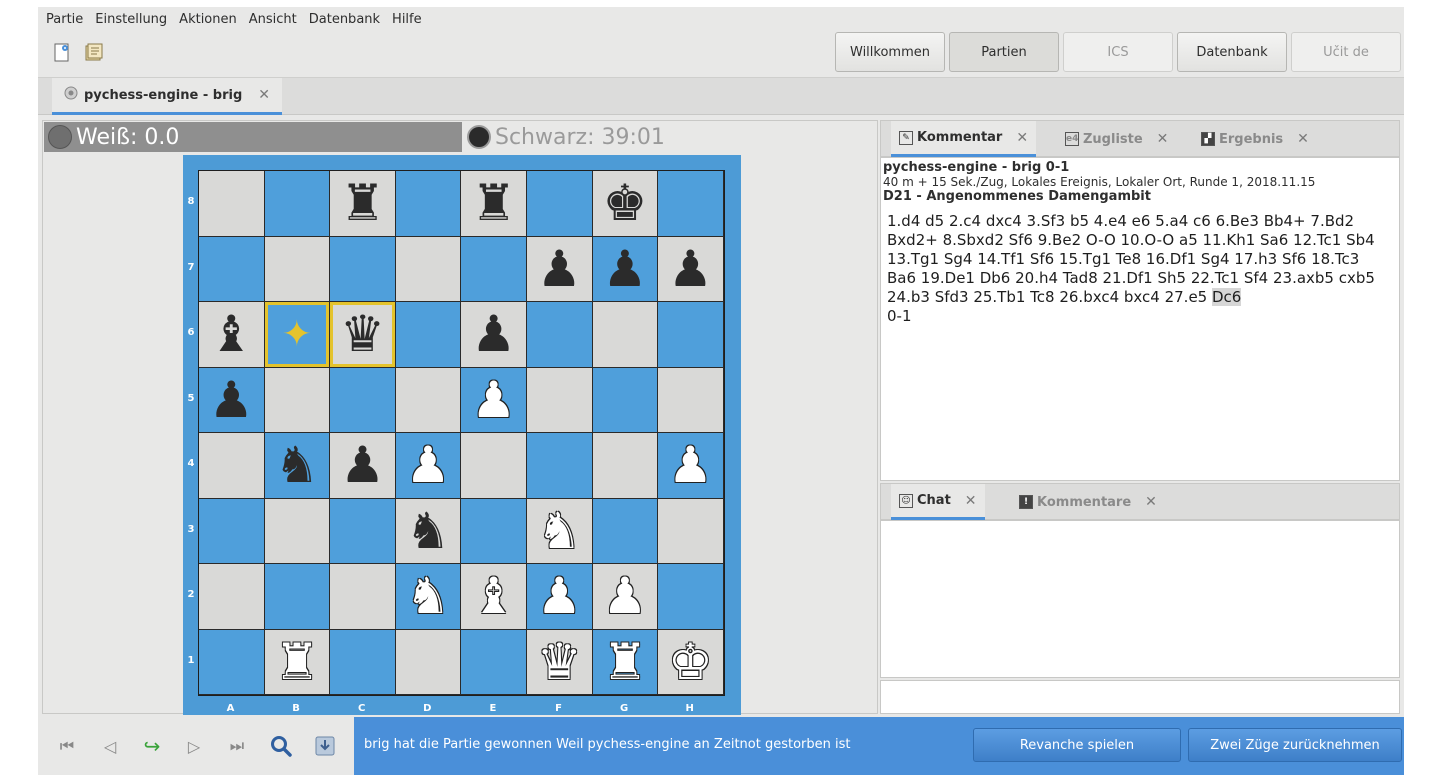 The image size is (1442, 783). What do you see at coordinates (407, 19) in the screenshot?
I see `menu-hilfe: Hilfe` at bounding box center [407, 19].